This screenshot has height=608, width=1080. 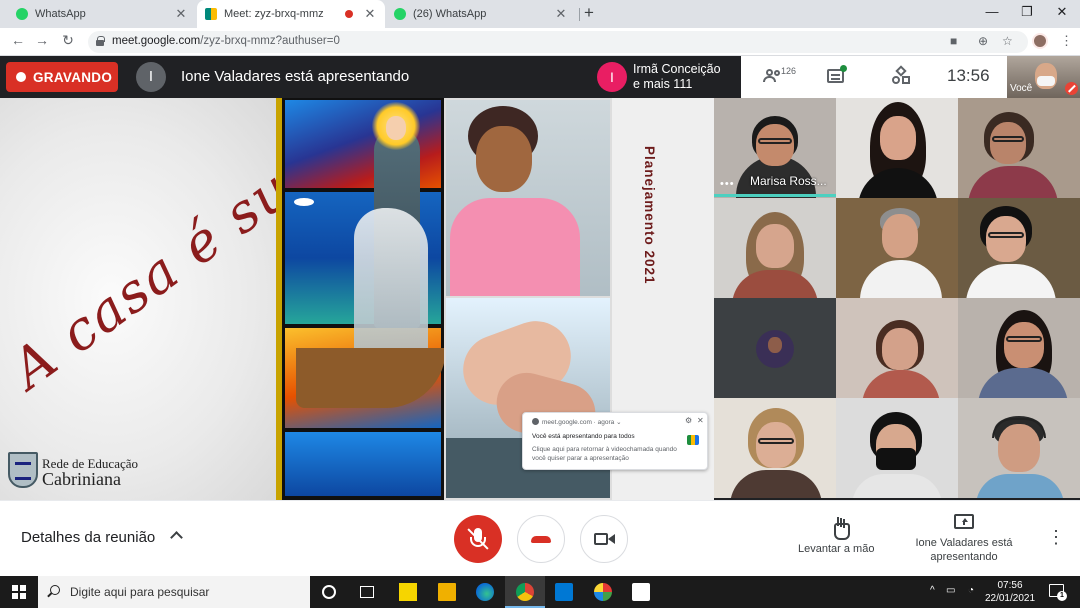 What do you see at coordinates (775, 195) in the screenshot?
I see `active-speaker-border` at bounding box center [775, 195].